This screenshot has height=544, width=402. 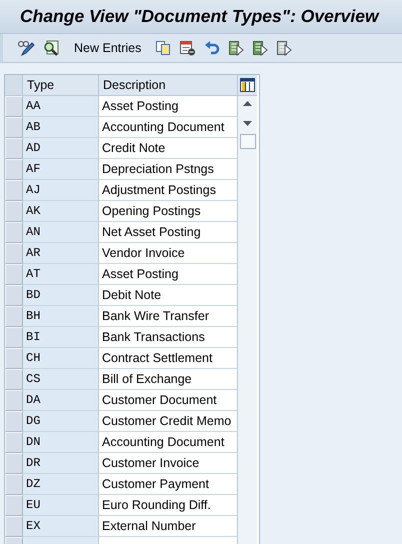 What do you see at coordinates (61, 484) in the screenshot?
I see `type-cell: DZ` at bounding box center [61, 484].